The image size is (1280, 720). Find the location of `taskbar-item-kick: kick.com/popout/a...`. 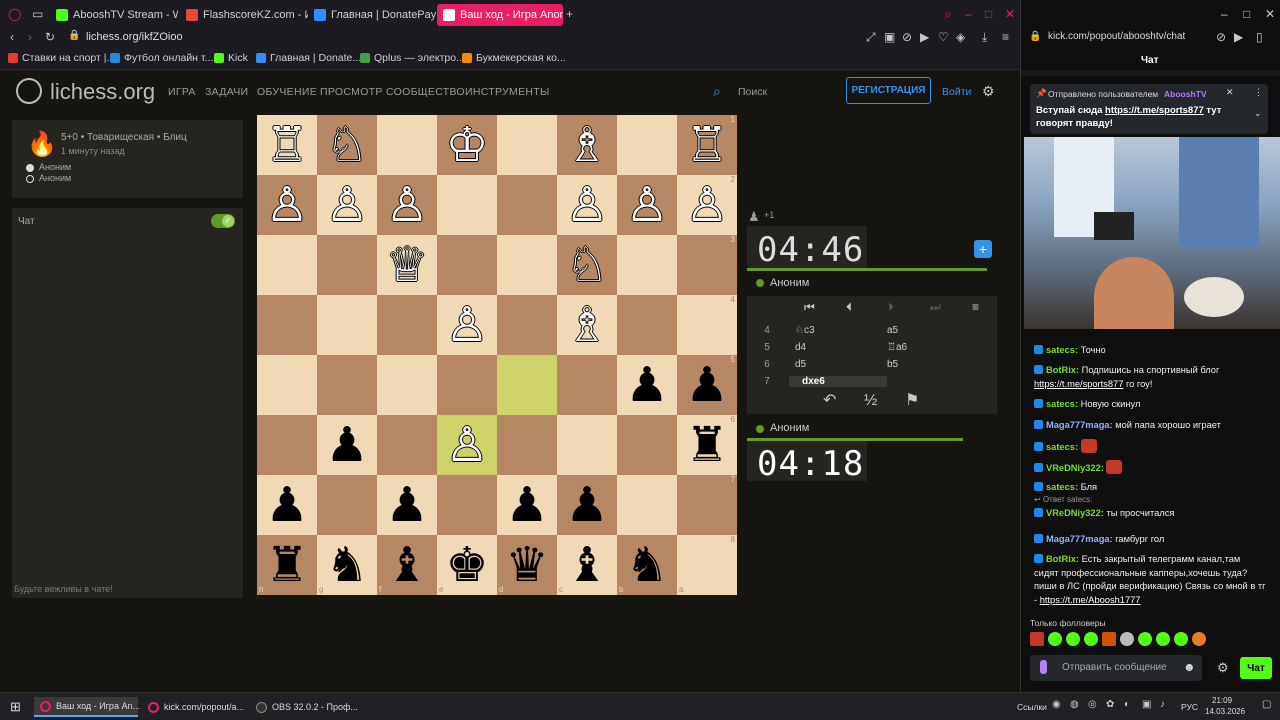

taskbar-item-kick: kick.com/popout/a... is located at coordinates (194, 707).